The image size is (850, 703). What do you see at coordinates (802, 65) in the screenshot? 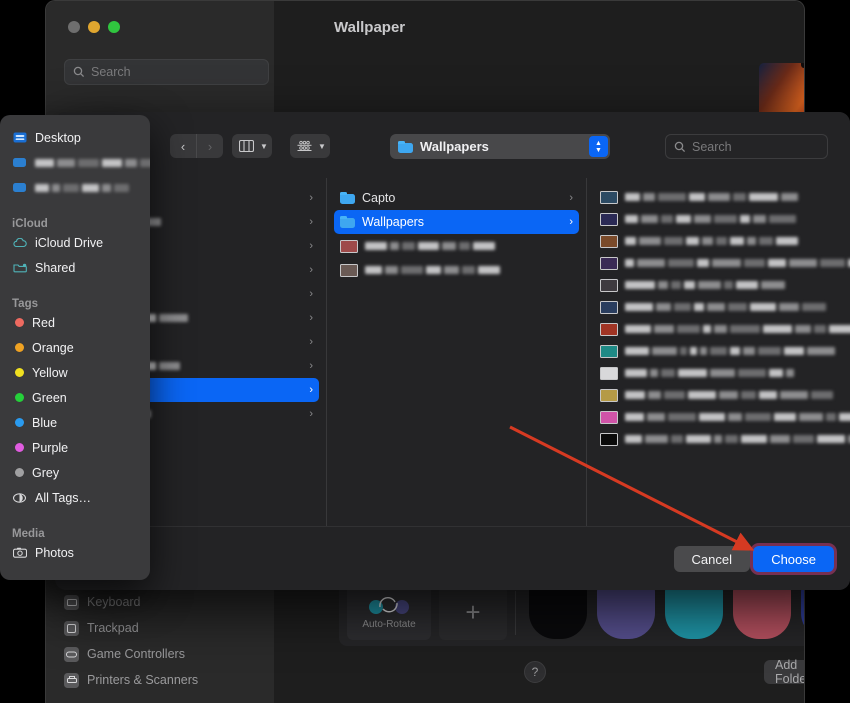
I see `display-notch` at bounding box center [802, 65].